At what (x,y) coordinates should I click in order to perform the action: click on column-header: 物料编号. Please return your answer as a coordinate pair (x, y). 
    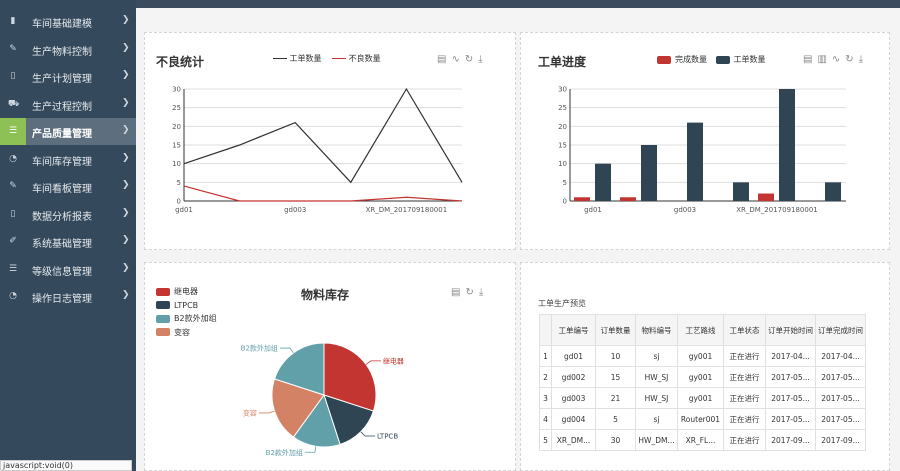
    Looking at the image, I should click on (656, 330).